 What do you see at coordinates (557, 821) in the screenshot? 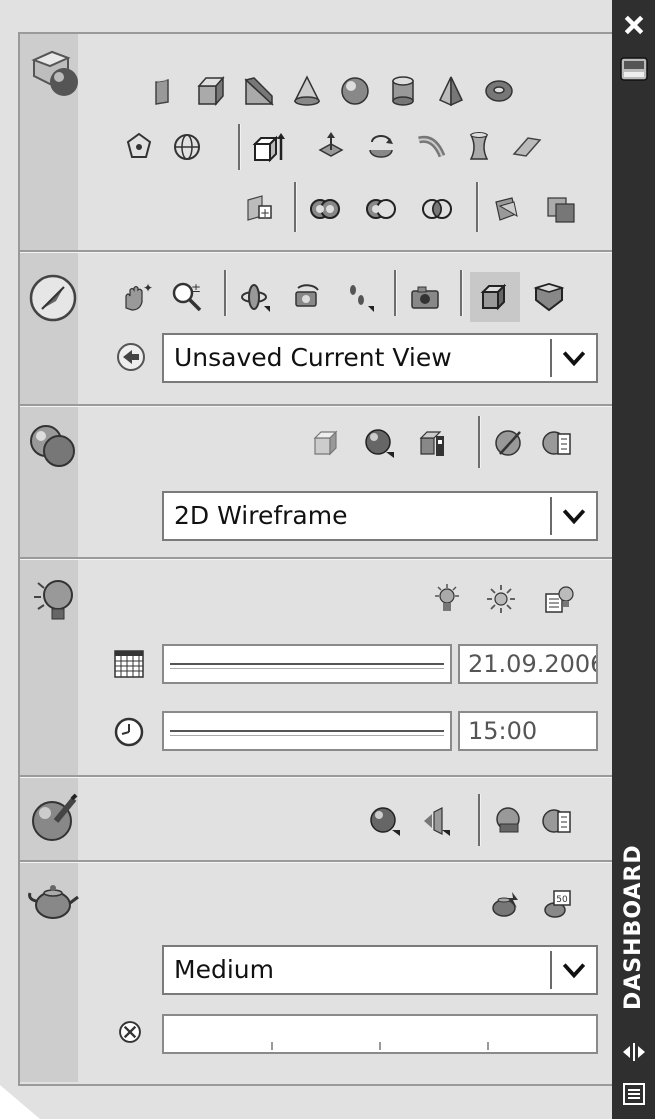
I see `materials-manager-icon` at bounding box center [557, 821].